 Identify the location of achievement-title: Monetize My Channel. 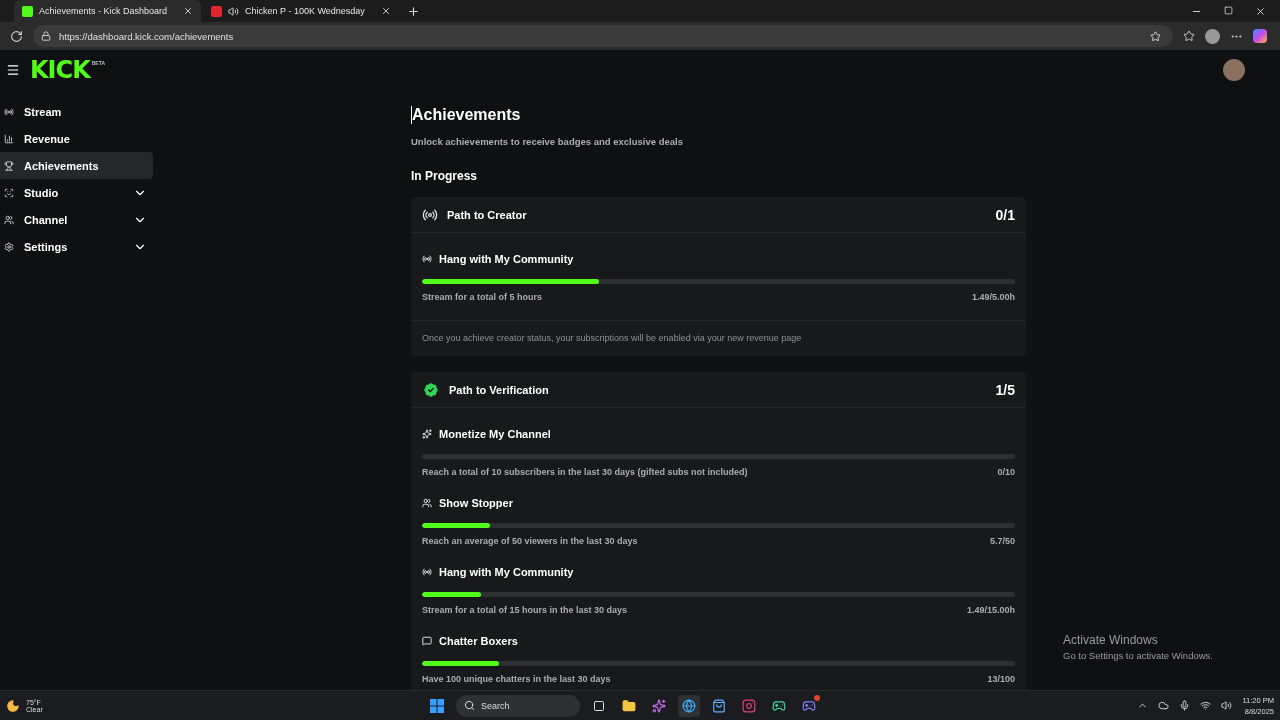
(495, 434).